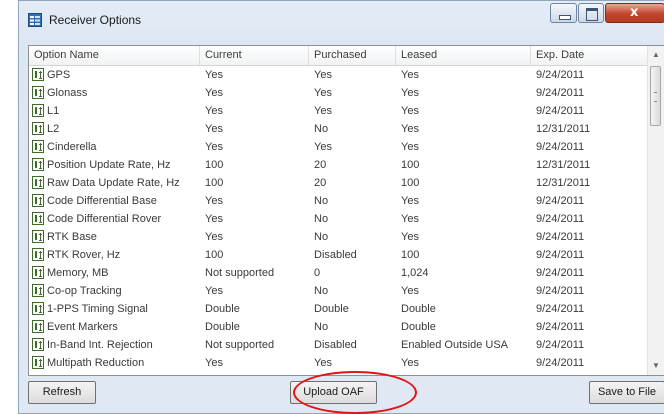 This screenshot has height=414, width=664. I want to click on row-option-label: RTK Rover, Hz, so click(84, 255).